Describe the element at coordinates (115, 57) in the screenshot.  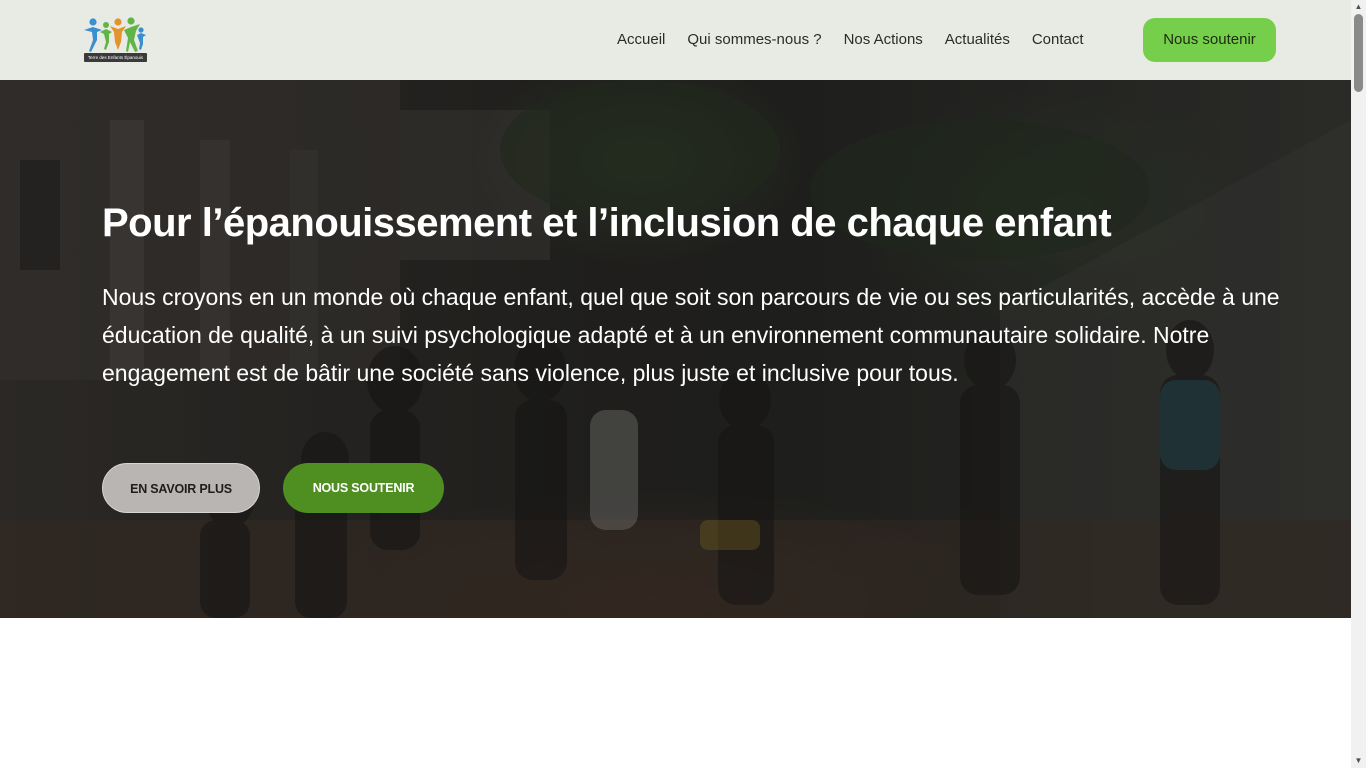
I see `logo-text: Terre des Enfants Épanouis` at that location.